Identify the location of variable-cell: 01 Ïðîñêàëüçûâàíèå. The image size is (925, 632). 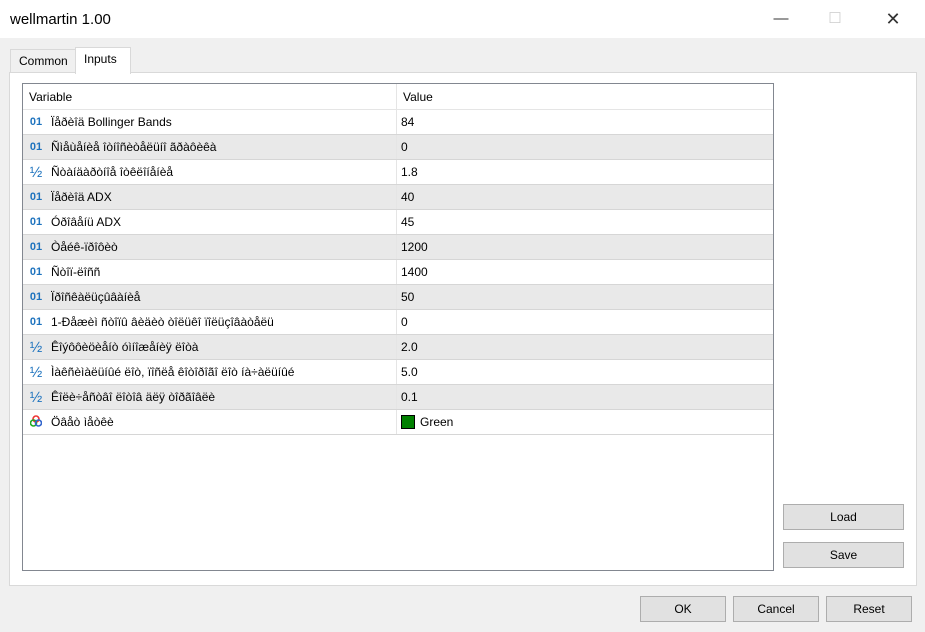
(210, 297).